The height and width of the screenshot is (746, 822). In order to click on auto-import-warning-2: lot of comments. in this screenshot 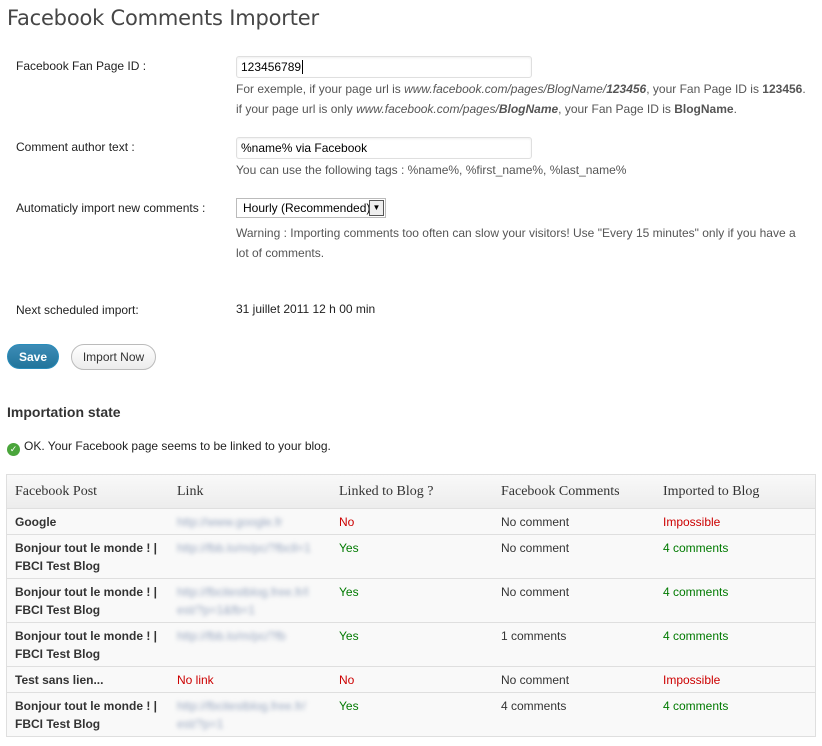, I will do `click(280, 253)`.